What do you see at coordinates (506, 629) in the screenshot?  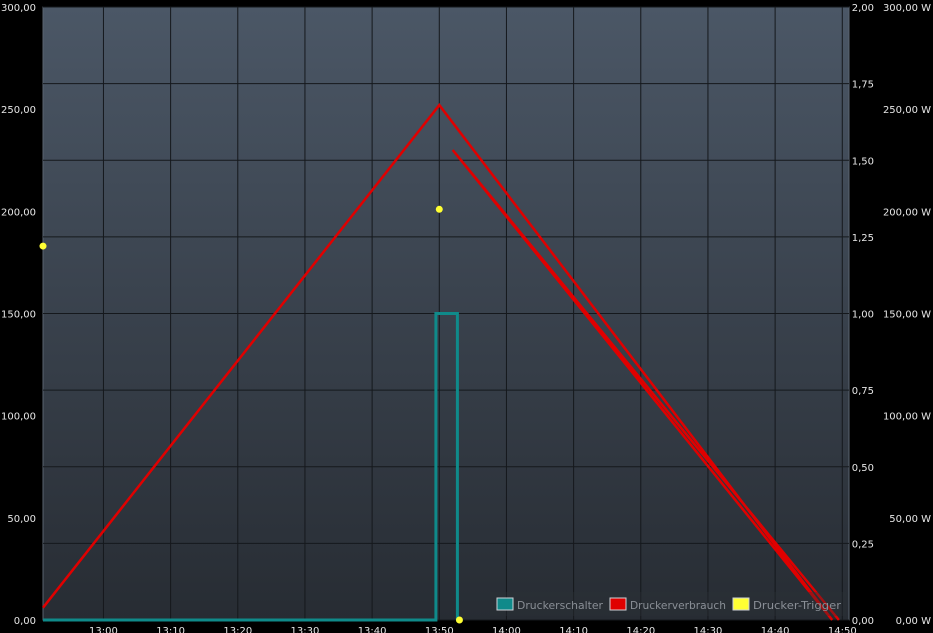 I see `x-tick-label: 14:00` at bounding box center [506, 629].